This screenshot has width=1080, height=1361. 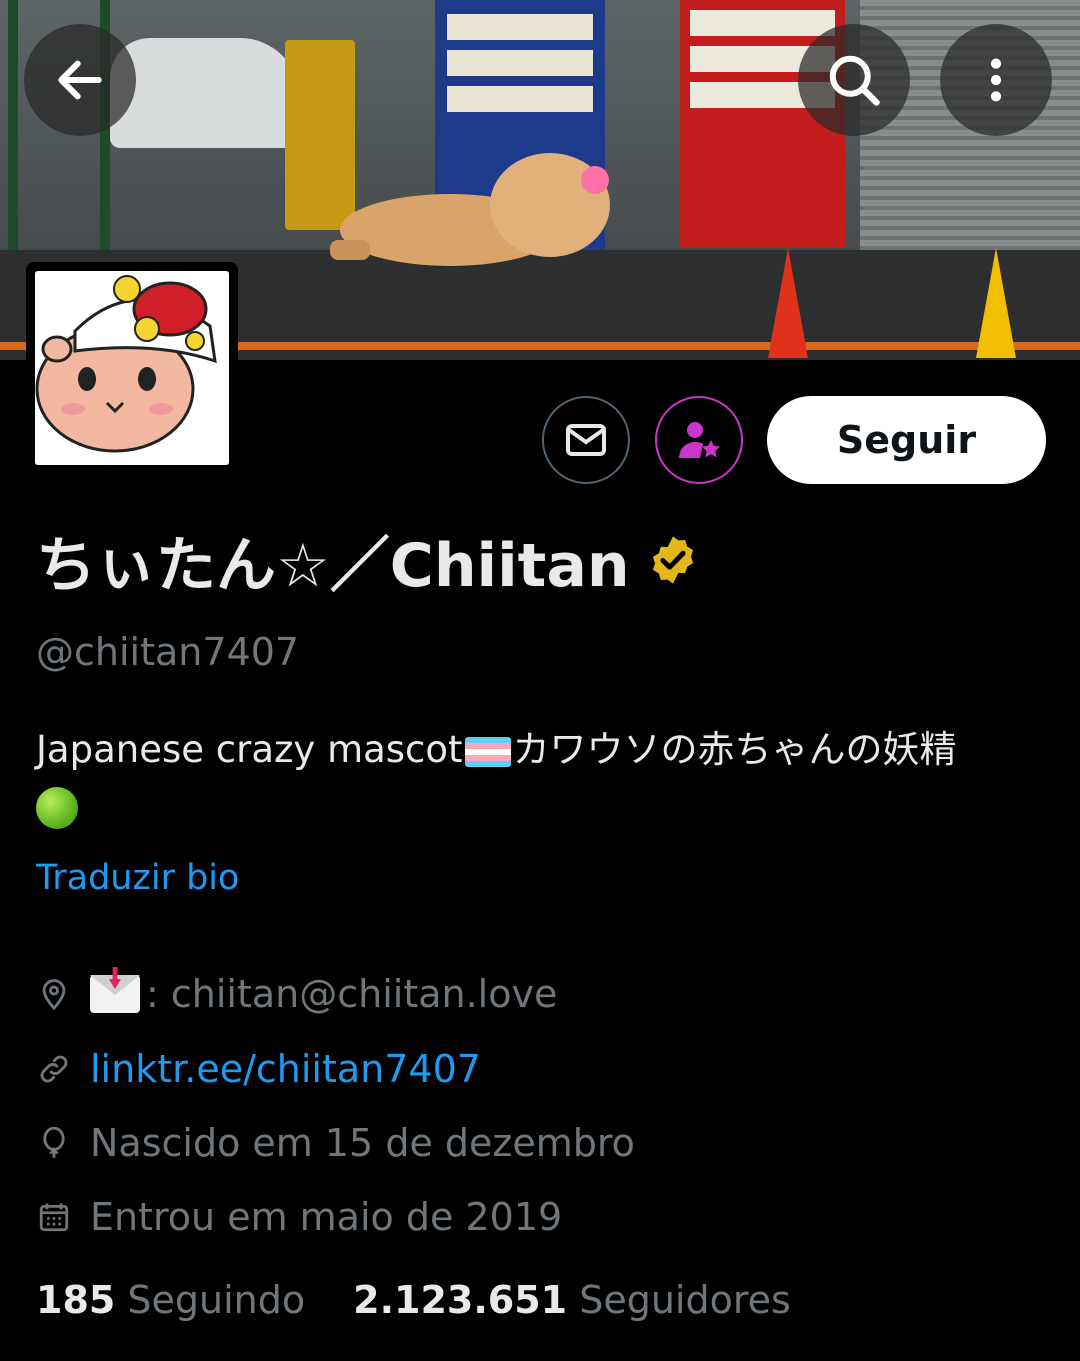 I want to click on joined-row: Entrou em maio de 2019, so click(x=299, y=1217).